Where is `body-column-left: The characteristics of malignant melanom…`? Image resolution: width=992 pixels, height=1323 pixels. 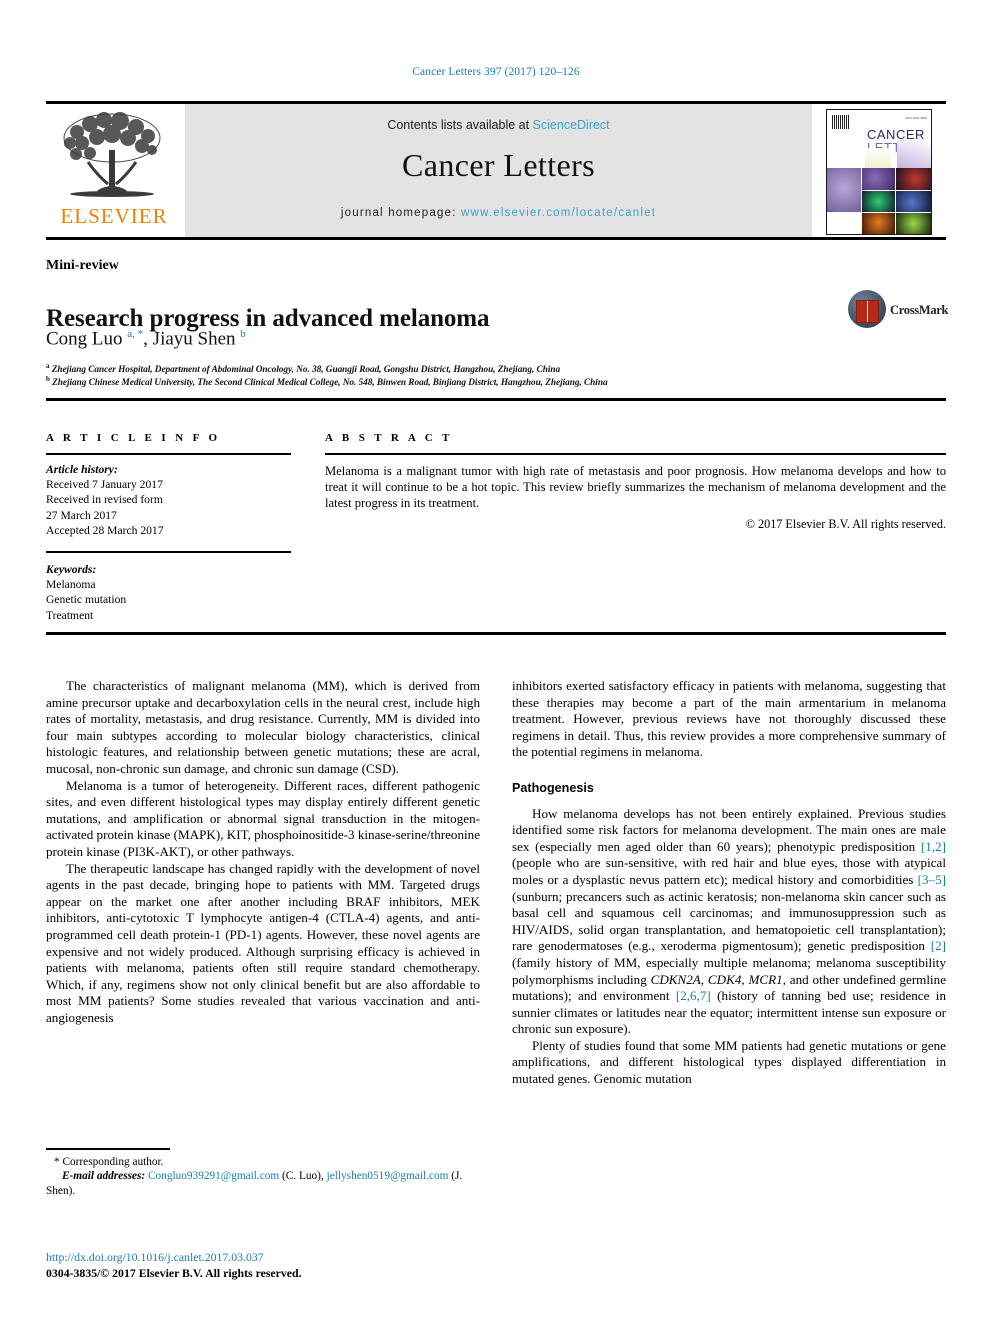
body-column-left: The characteristics of malignant melanom… is located at coordinates (263, 878).